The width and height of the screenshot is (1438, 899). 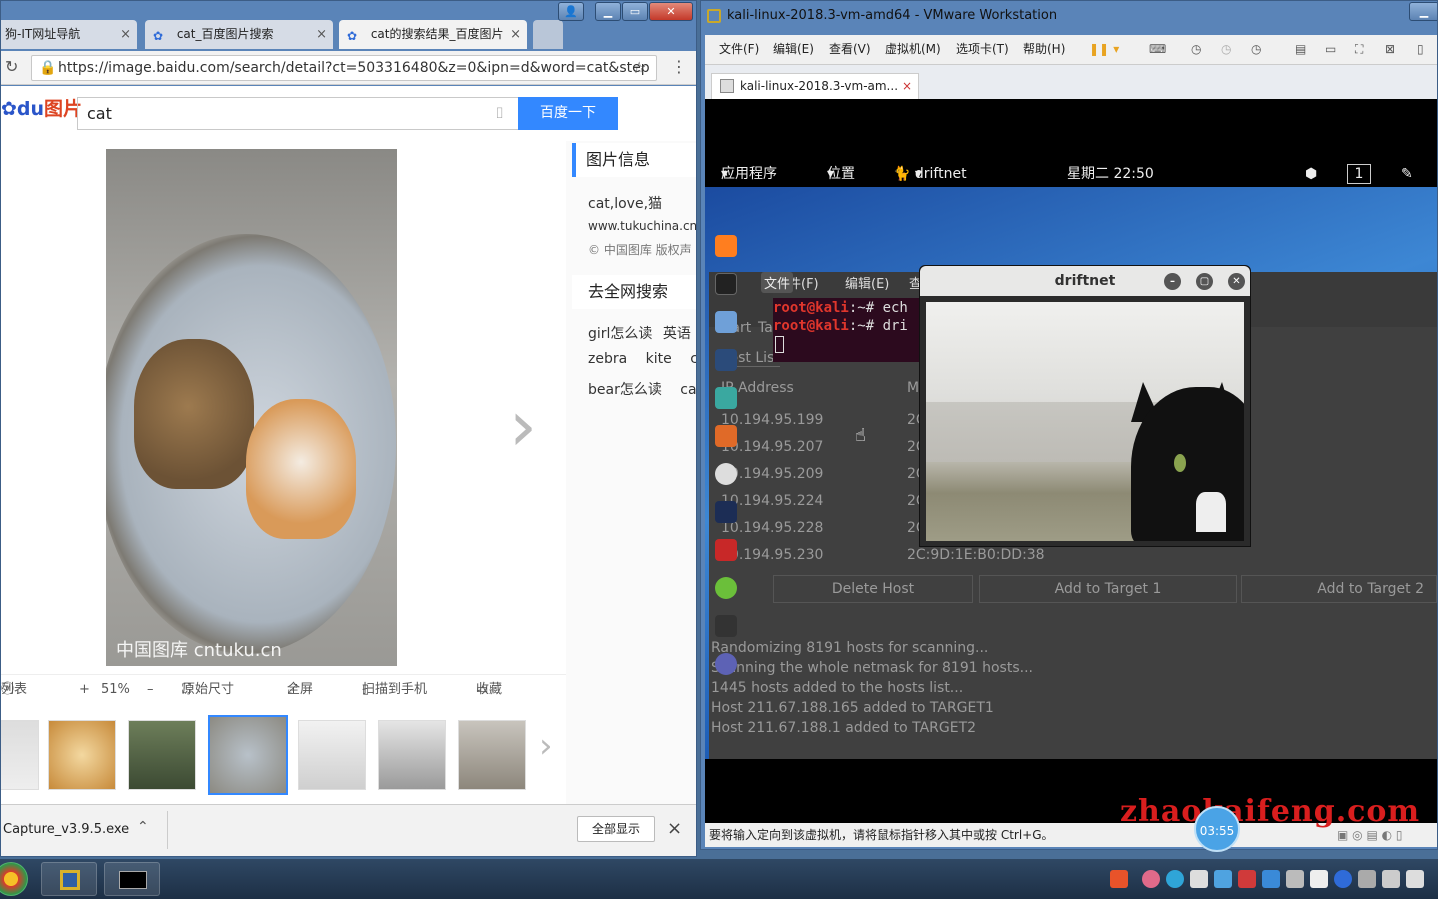 What do you see at coordinates (674, 828) in the screenshot?
I see `close-download-bar-icon: ×` at bounding box center [674, 828].